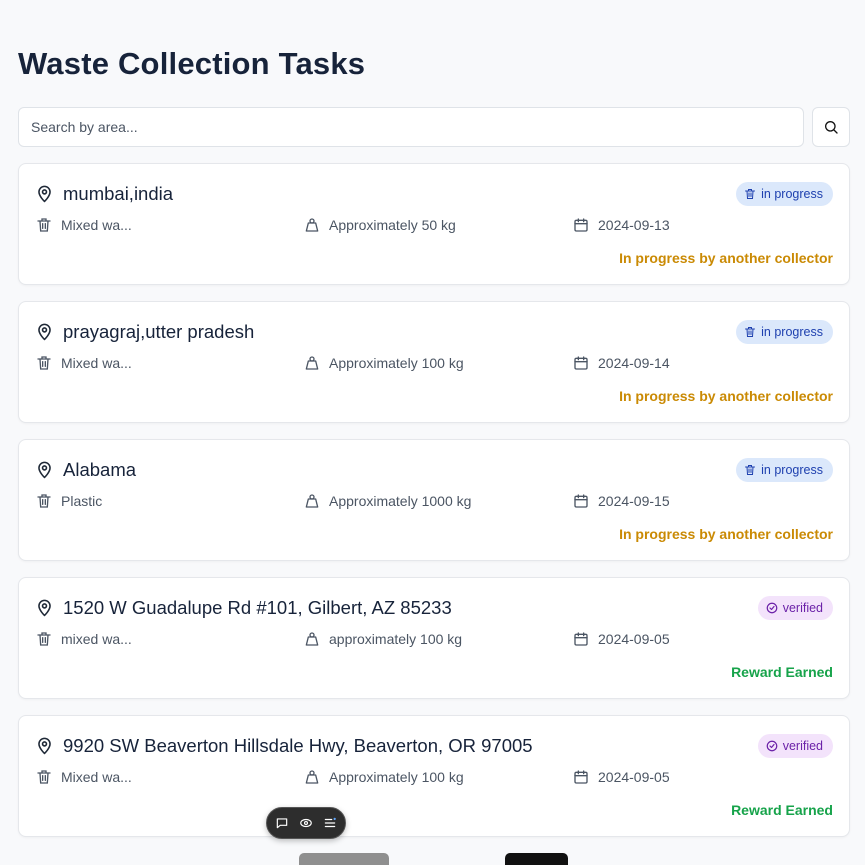 Image resolution: width=865 pixels, height=865 pixels. I want to click on task-date: 2024-09-15, so click(621, 501).